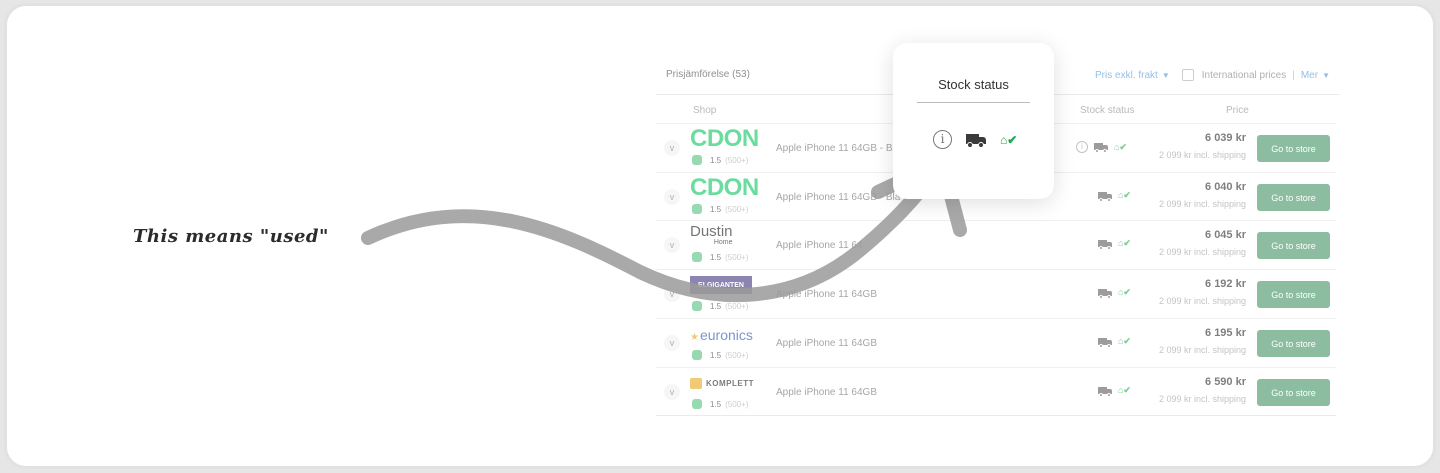 The image size is (1440, 473). Describe the element at coordinates (973, 102) in the screenshot. I see `popup-divider` at that location.